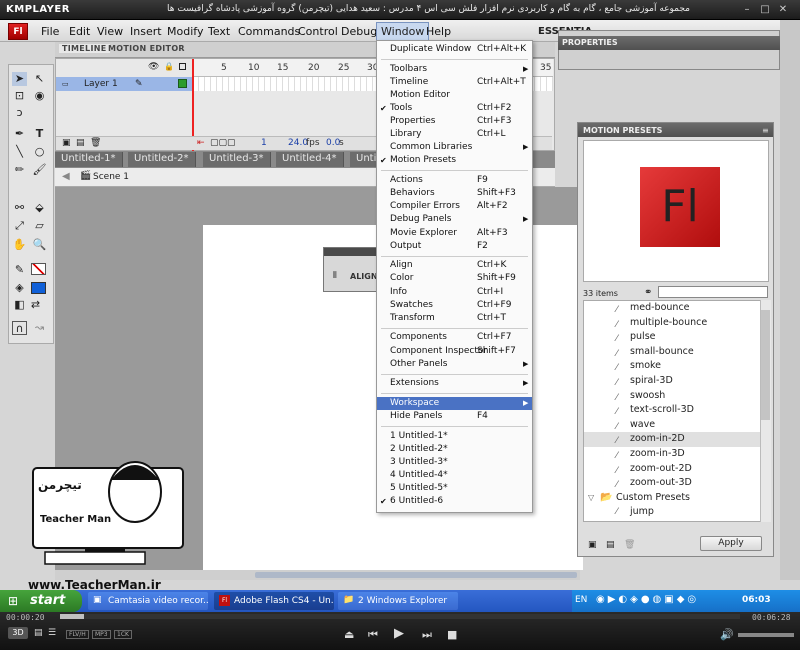 Image resolution: width=800 pixels, height=650 pixels. I want to click on list-item: wave, so click(672, 425).